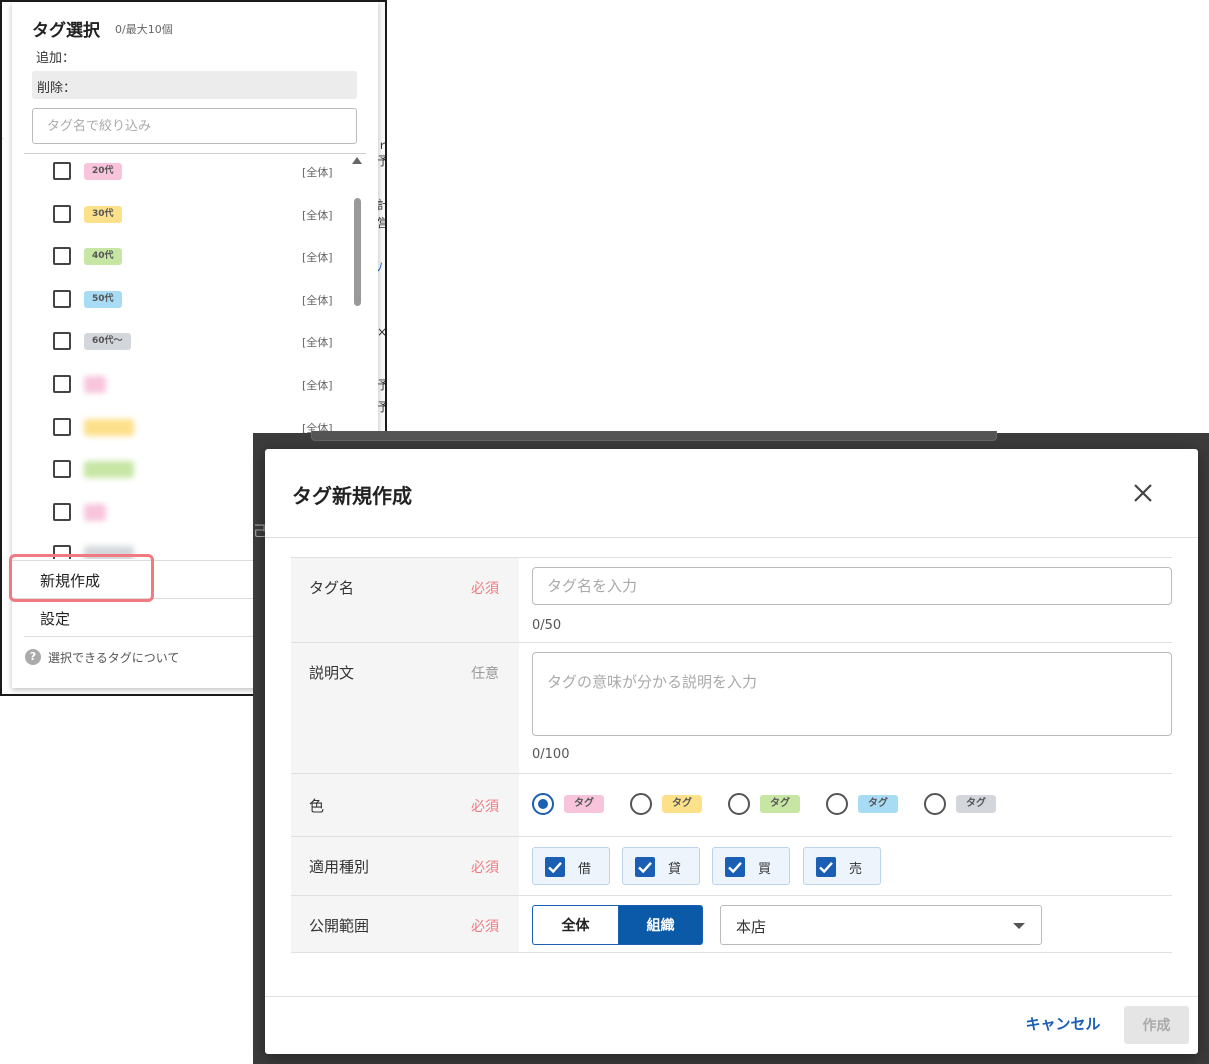 This screenshot has width=1209, height=1064. Describe the element at coordinates (66, 31) in the screenshot. I see `panel-title: タグ選択` at that location.